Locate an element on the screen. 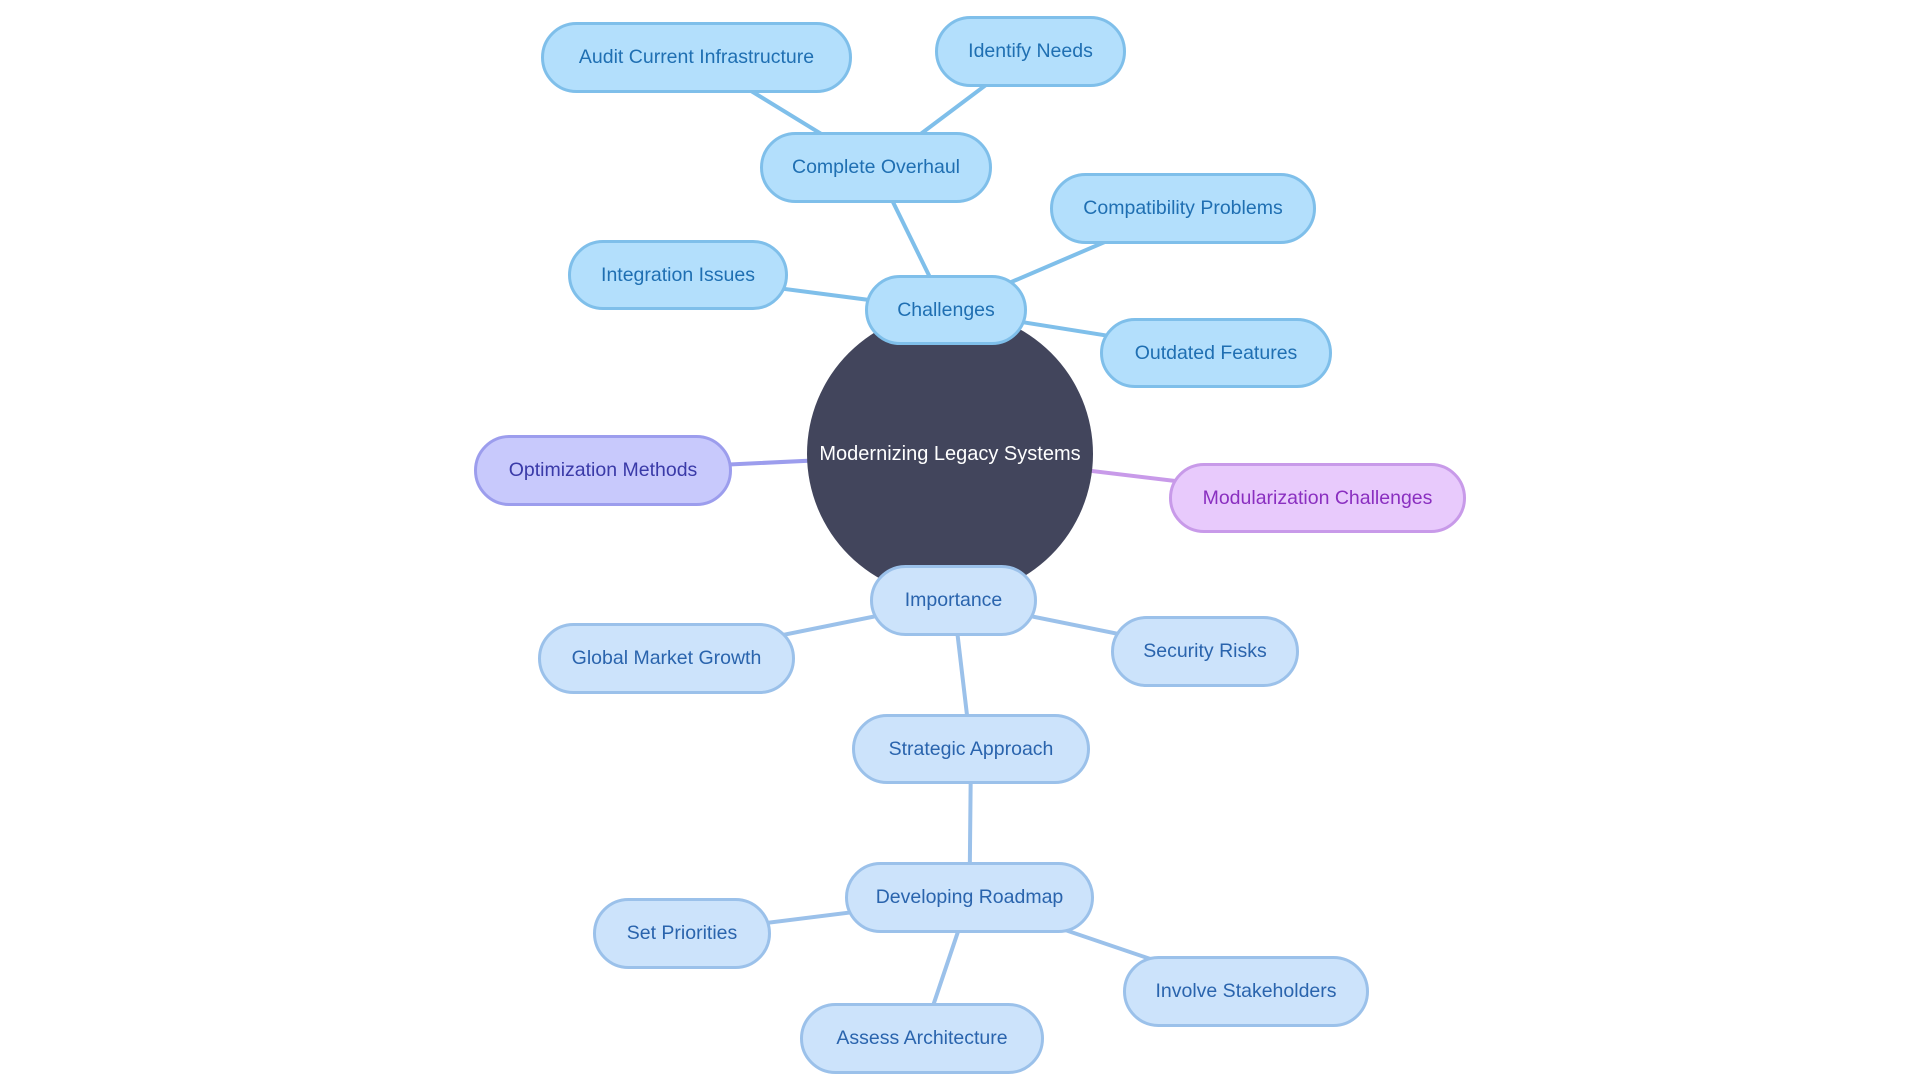  node-complete-overhaul: Complete Overhaul is located at coordinates (876, 167).